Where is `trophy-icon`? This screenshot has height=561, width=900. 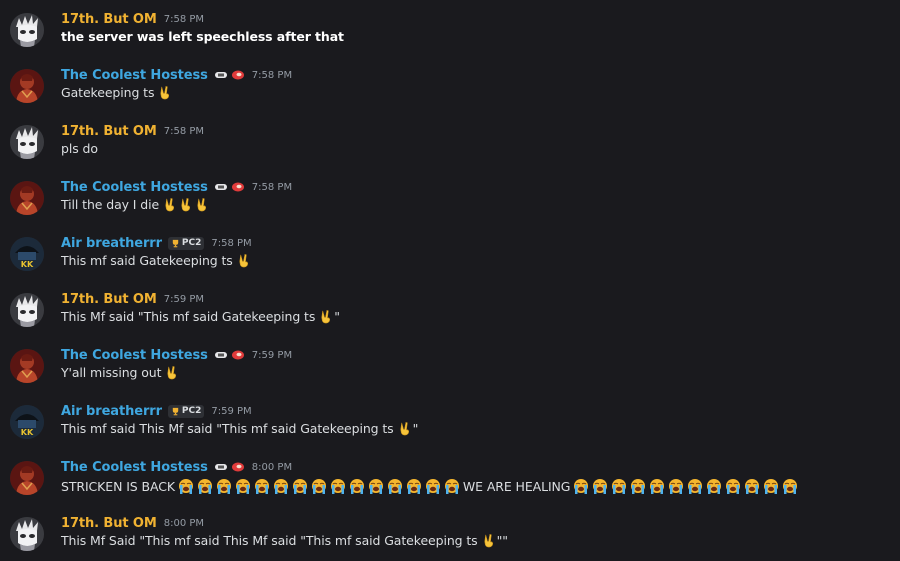
trophy-icon is located at coordinates (175, 411).